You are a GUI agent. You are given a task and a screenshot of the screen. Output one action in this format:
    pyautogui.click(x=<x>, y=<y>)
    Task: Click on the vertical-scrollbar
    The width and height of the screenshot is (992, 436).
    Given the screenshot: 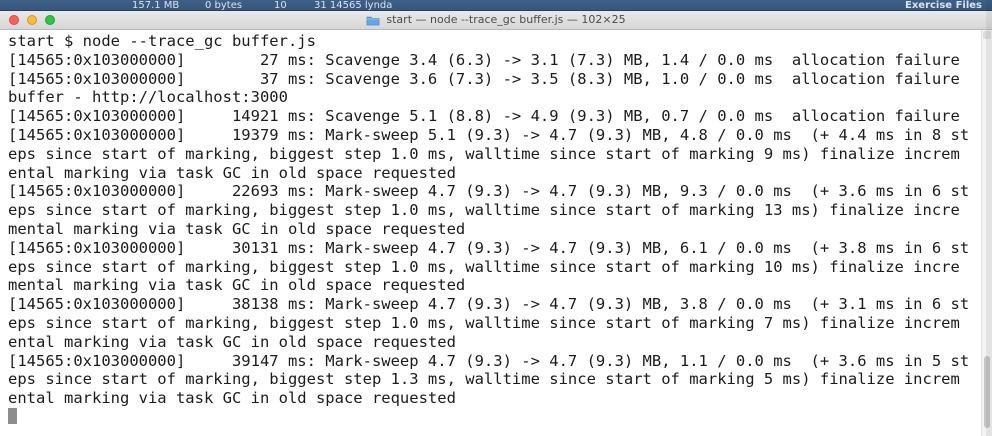 What is the action you would take?
    pyautogui.click(x=986, y=233)
    